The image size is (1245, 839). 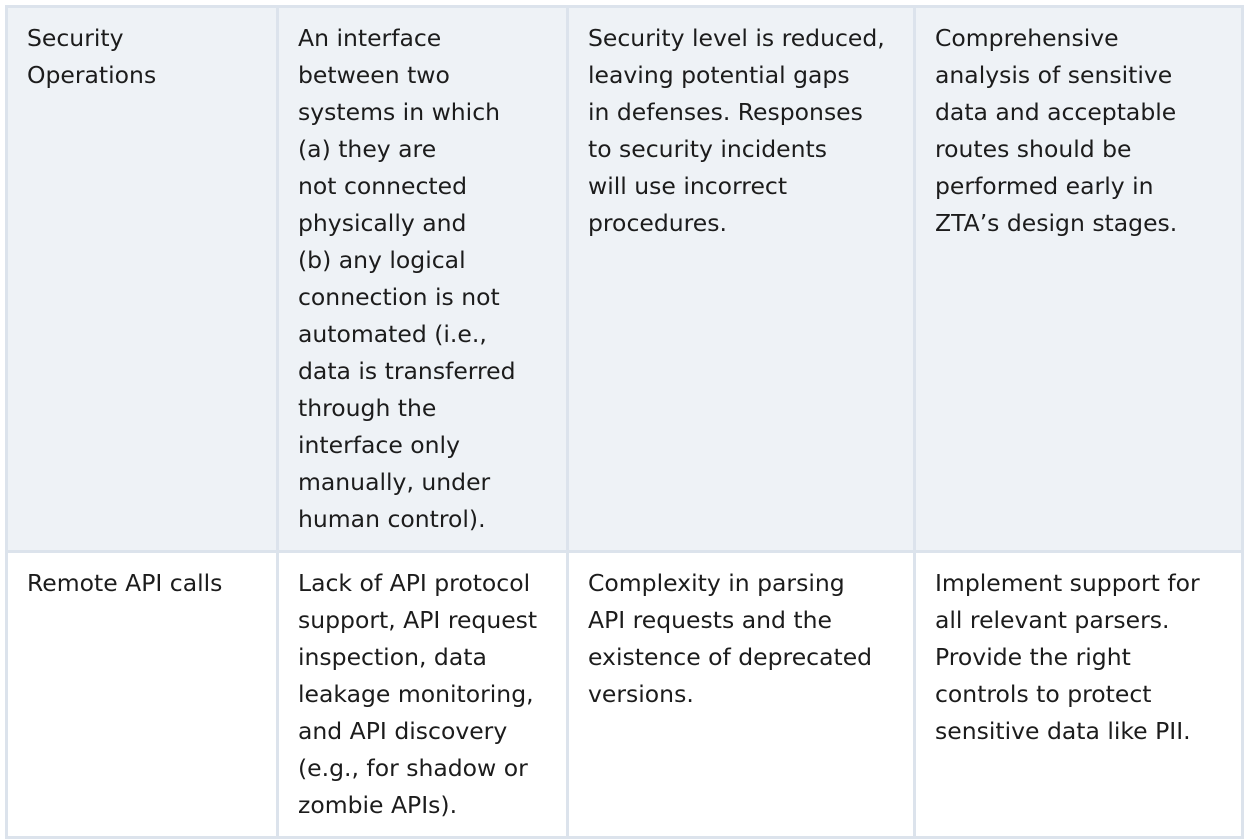 I want to click on text-line: Operations, so click(x=142, y=75).